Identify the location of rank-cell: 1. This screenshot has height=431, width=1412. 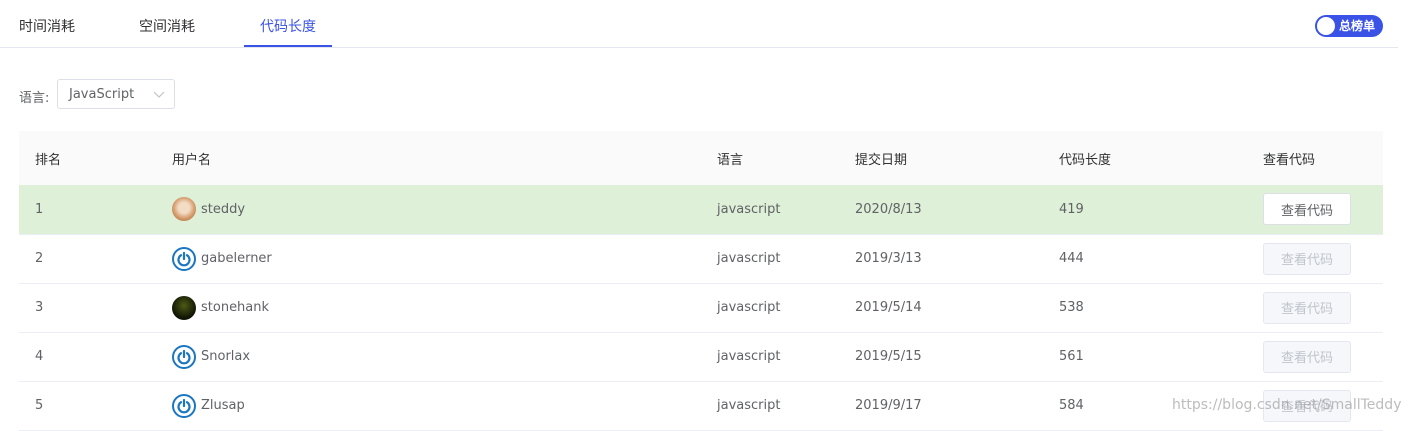
(39, 209).